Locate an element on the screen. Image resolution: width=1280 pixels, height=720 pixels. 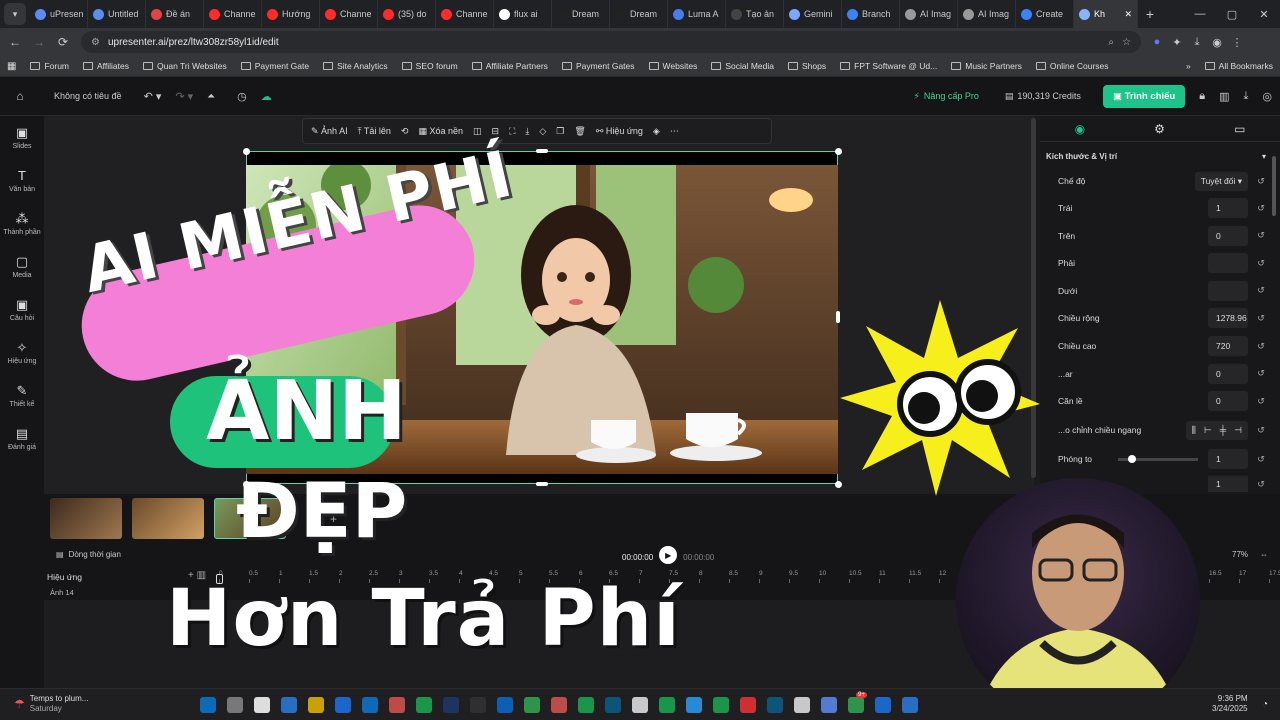
browser-tab: uPresen is located at coordinates (59, 14).